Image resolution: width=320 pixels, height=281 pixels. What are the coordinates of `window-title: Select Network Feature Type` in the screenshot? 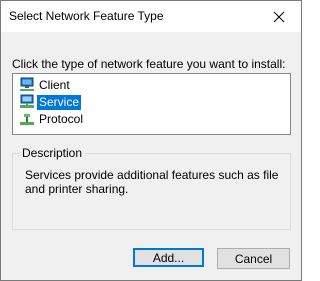 It's located at (86, 16).